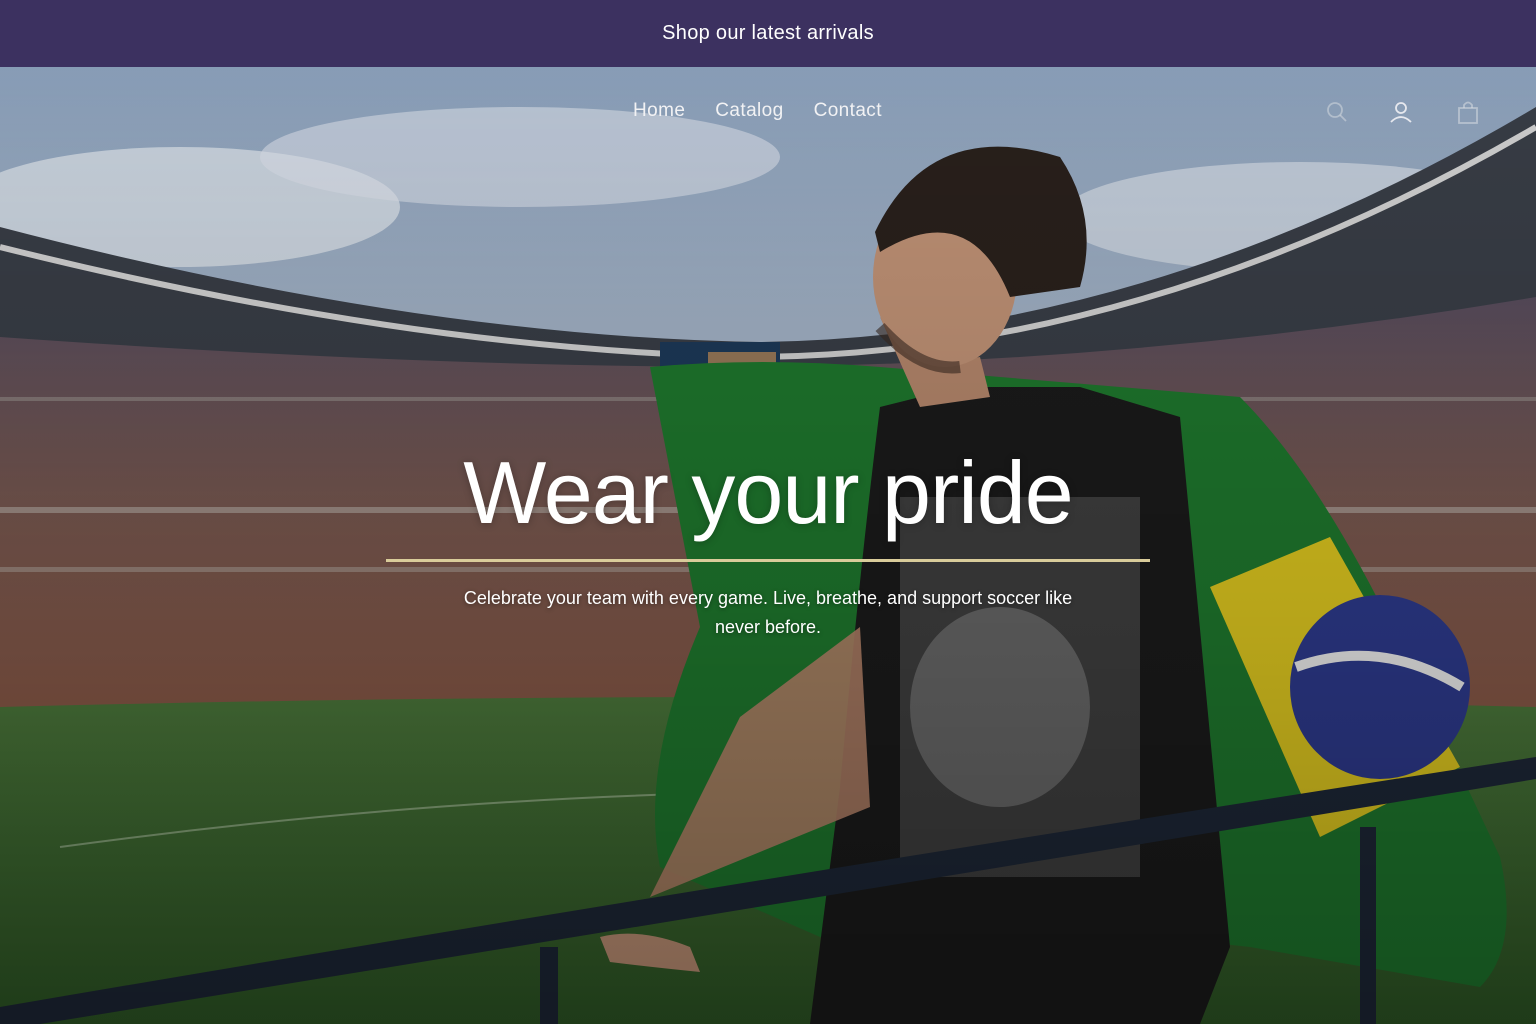  I want to click on announcement-text: Shop our latest arrivals, so click(768, 33).